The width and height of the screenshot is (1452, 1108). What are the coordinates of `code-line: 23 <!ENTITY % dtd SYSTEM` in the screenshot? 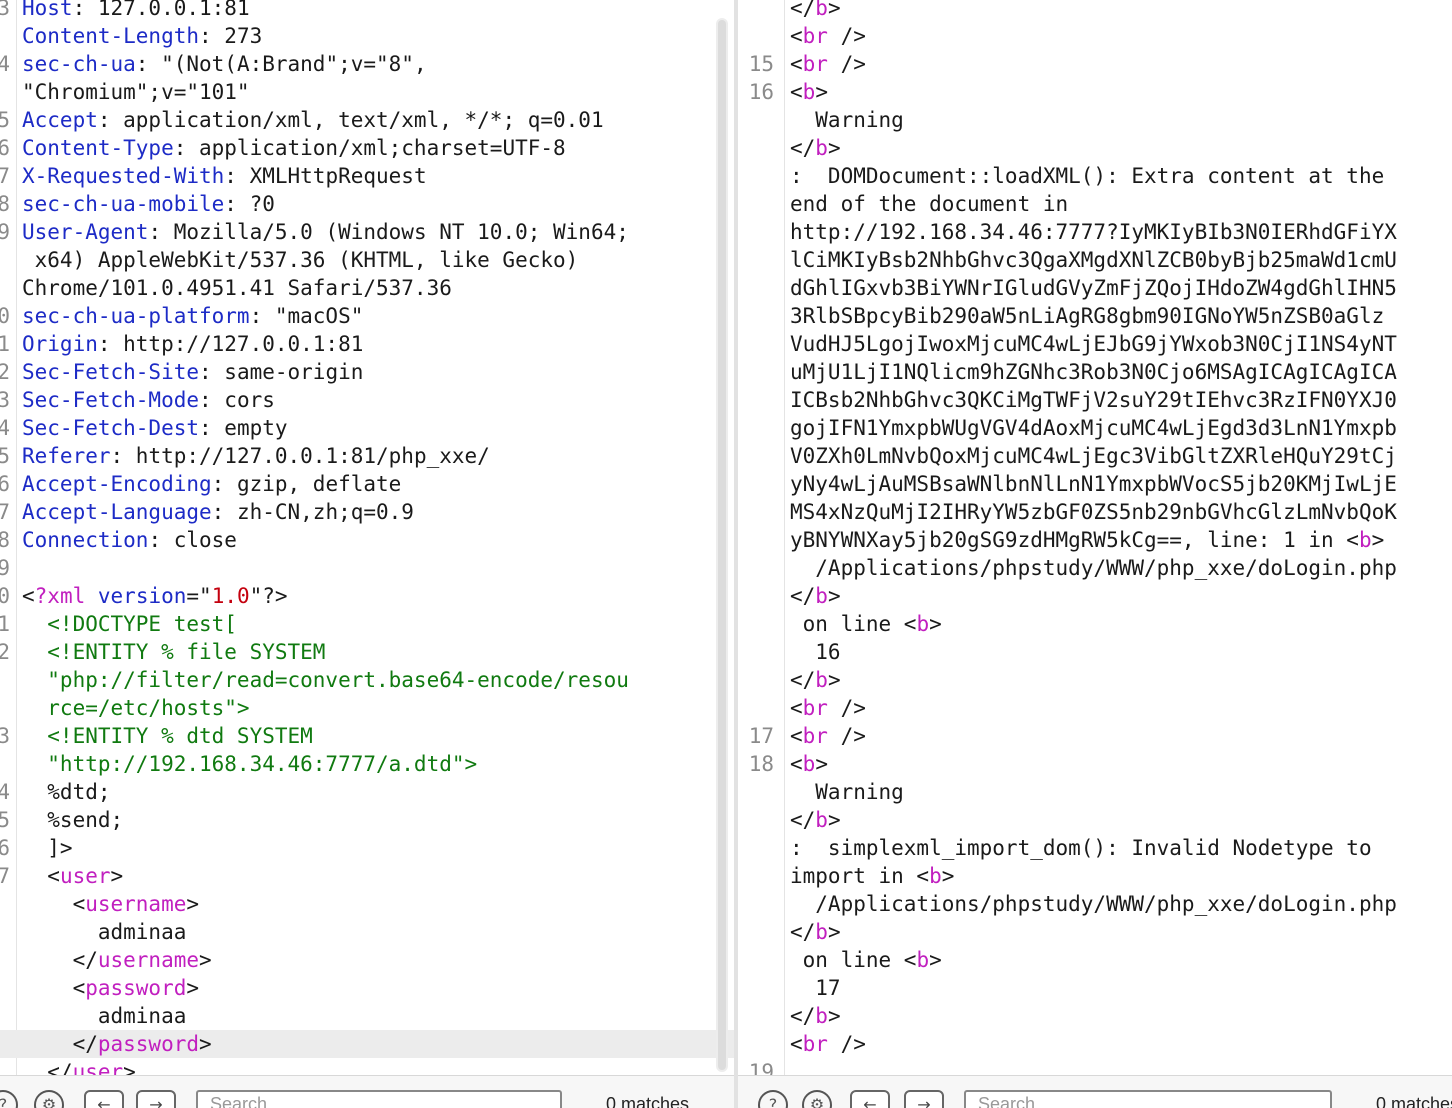 It's located at (367, 736).